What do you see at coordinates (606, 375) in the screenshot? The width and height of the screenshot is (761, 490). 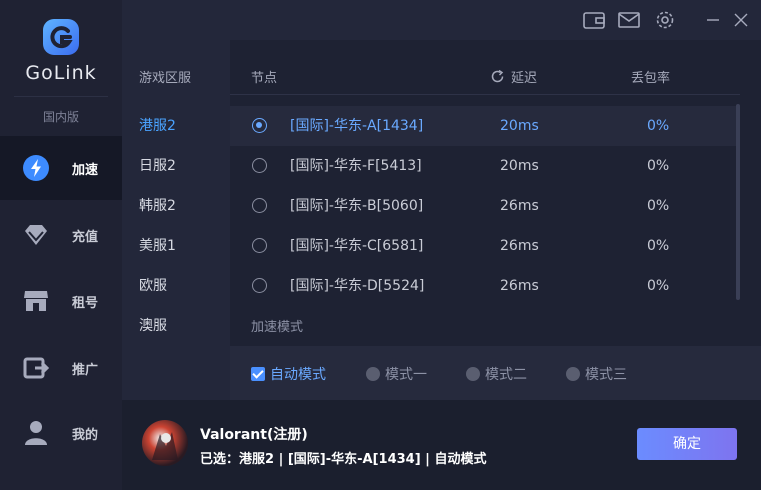 I see `mode-option-label: 模式三` at bounding box center [606, 375].